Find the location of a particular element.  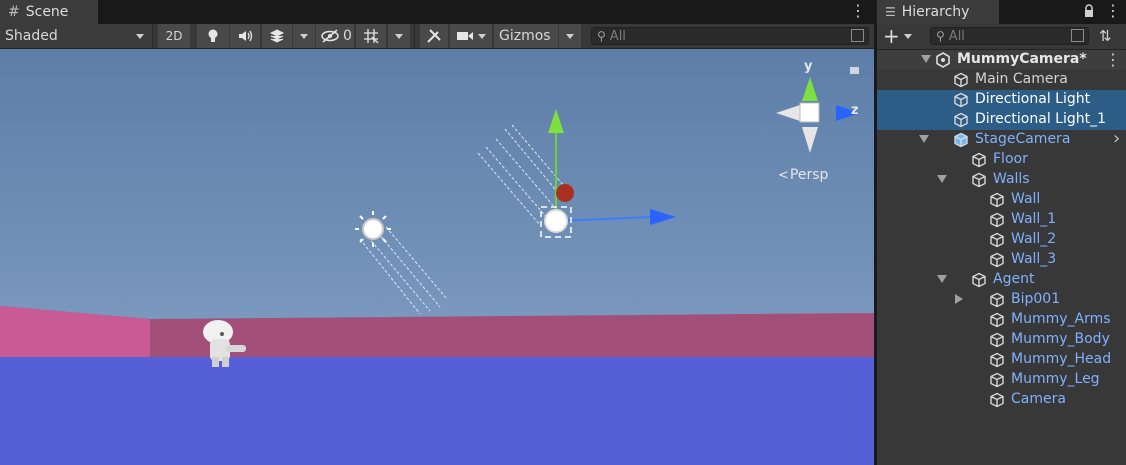

hierarchy-item-directional-light-1: Directional Light_1 is located at coordinates (1001, 120).